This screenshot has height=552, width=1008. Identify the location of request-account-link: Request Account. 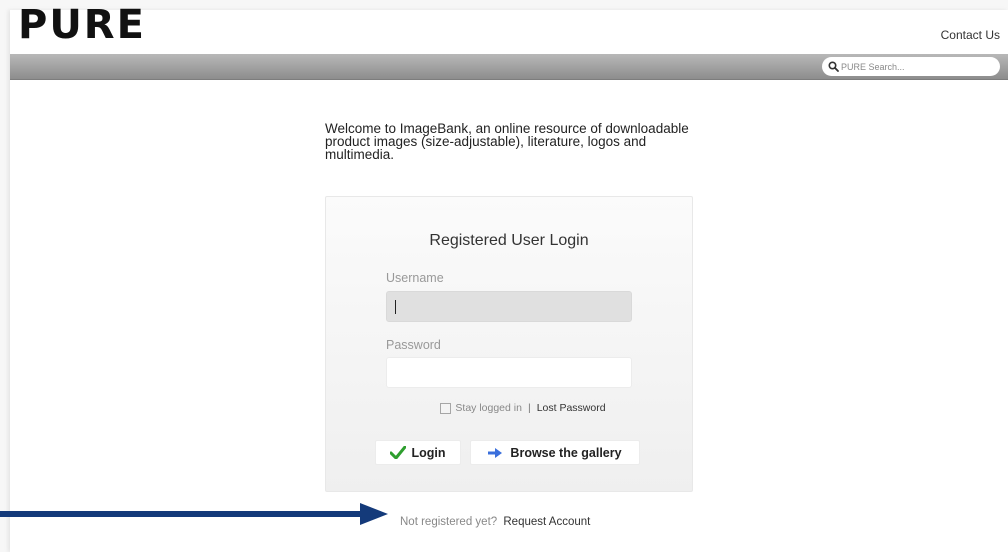
(546, 522).